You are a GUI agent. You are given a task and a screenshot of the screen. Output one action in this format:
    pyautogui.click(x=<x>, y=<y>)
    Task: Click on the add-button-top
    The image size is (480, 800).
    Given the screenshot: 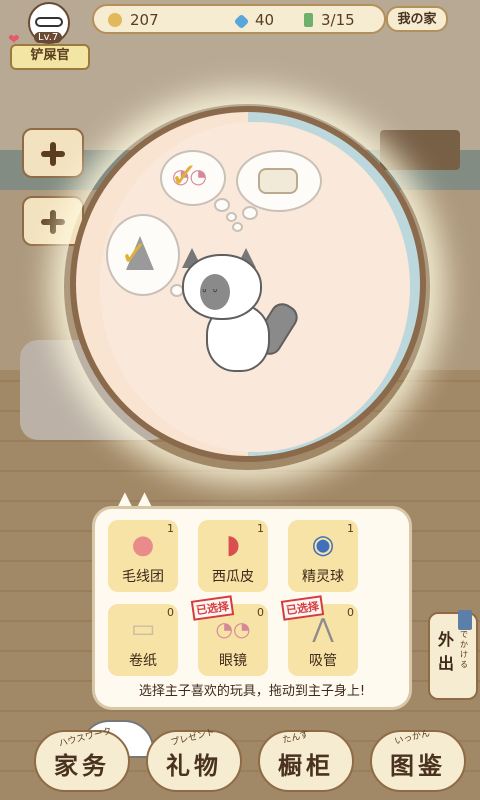 What is the action you would take?
    pyautogui.click(x=53, y=153)
    